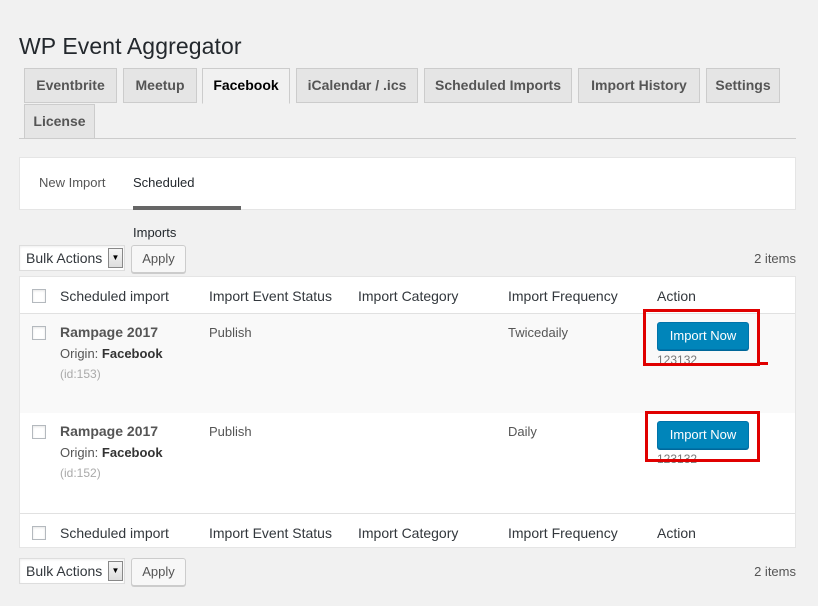 This screenshot has height=606, width=818. What do you see at coordinates (130, 46) in the screenshot?
I see `page-title: WP Event Aggregator` at bounding box center [130, 46].